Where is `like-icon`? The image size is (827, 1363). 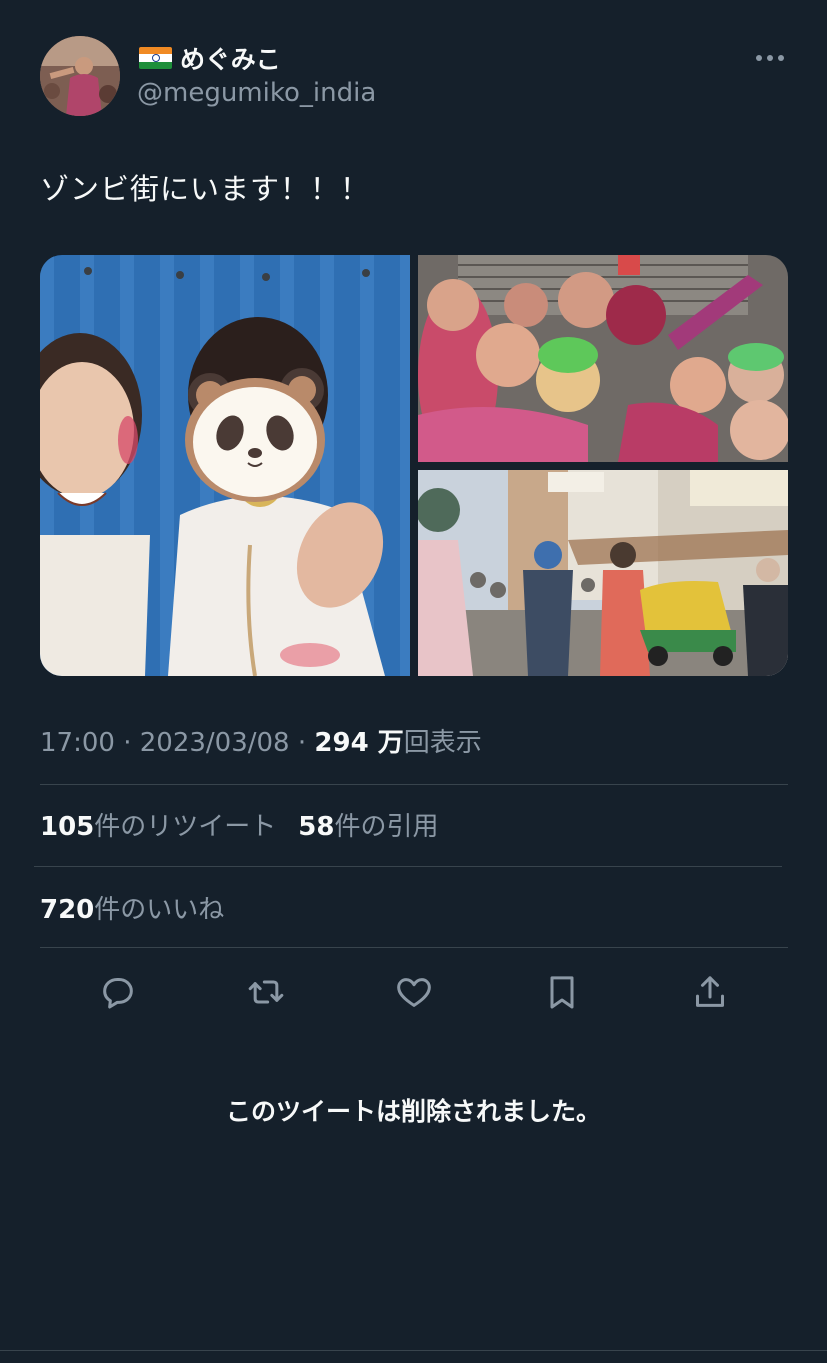
like-icon is located at coordinates (414, 992).